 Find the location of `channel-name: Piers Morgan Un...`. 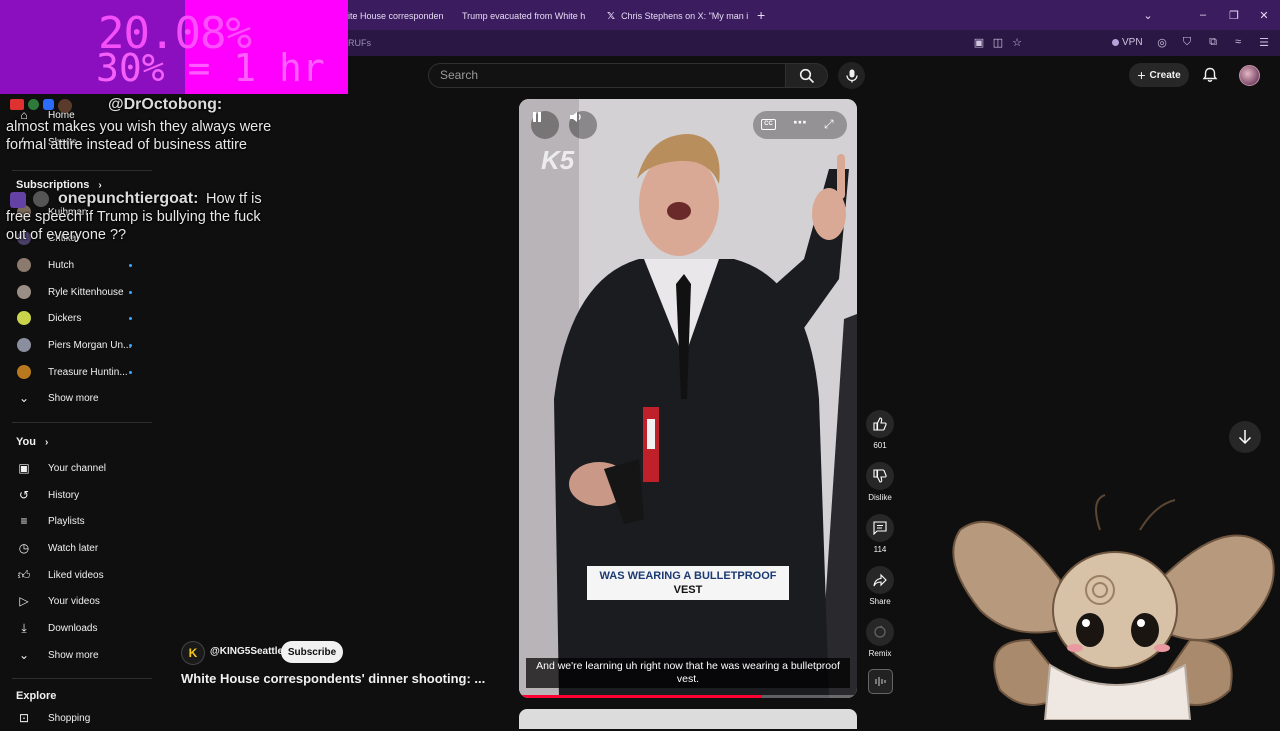

channel-name: Piers Morgan Un... is located at coordinates (90, 345).